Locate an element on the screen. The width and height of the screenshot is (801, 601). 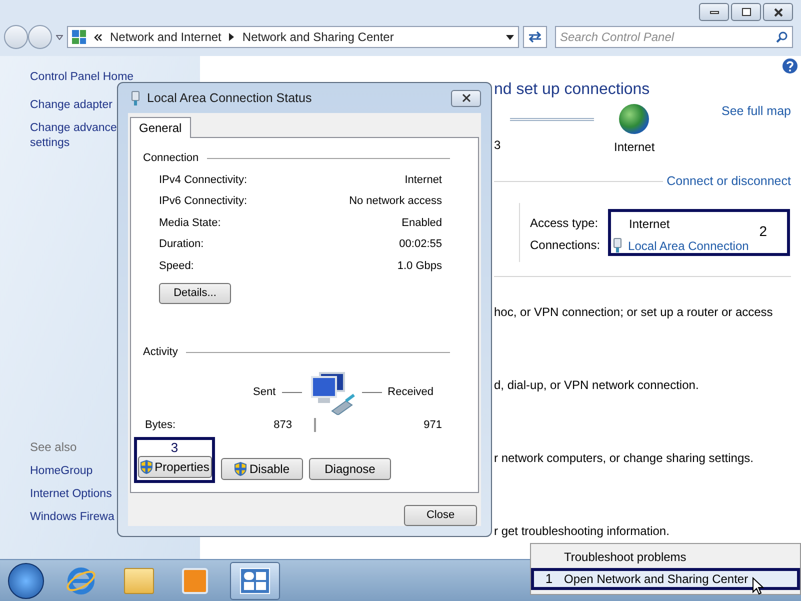
start-button is located at coordinates (26, 580).